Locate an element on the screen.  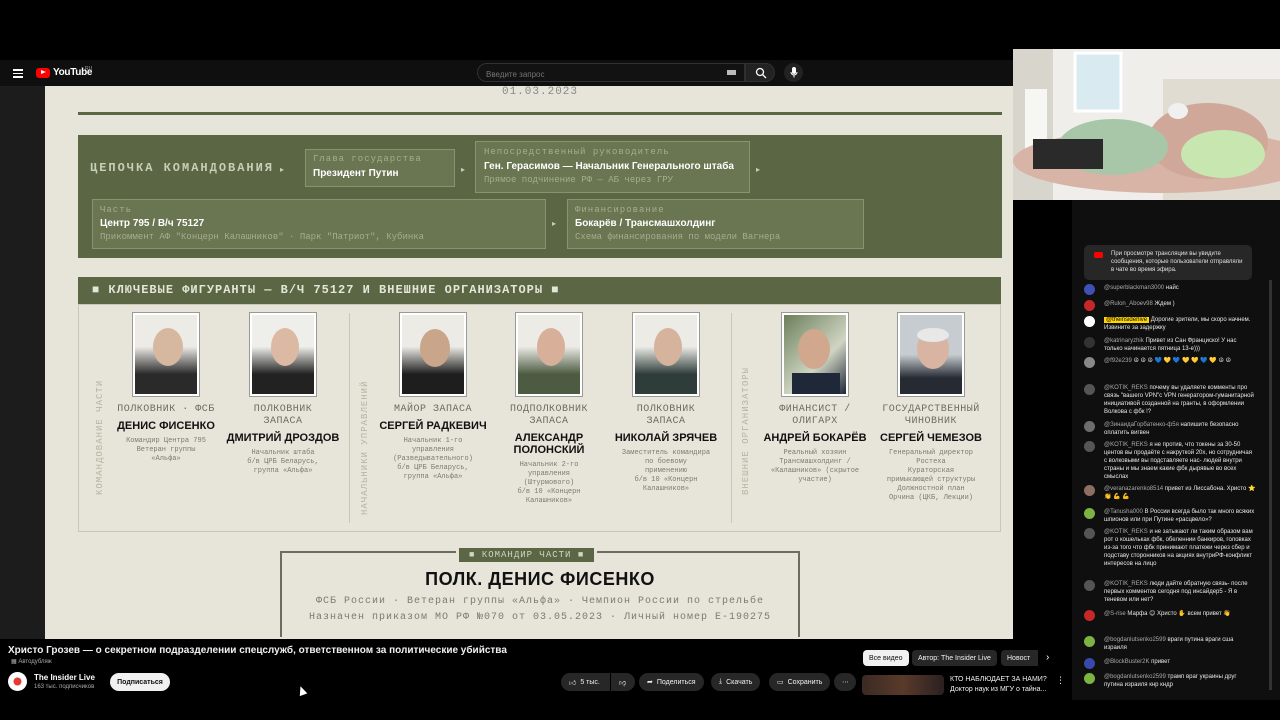
thumbs-up-icon: 👍︎ is located at coordinates (573, 683).